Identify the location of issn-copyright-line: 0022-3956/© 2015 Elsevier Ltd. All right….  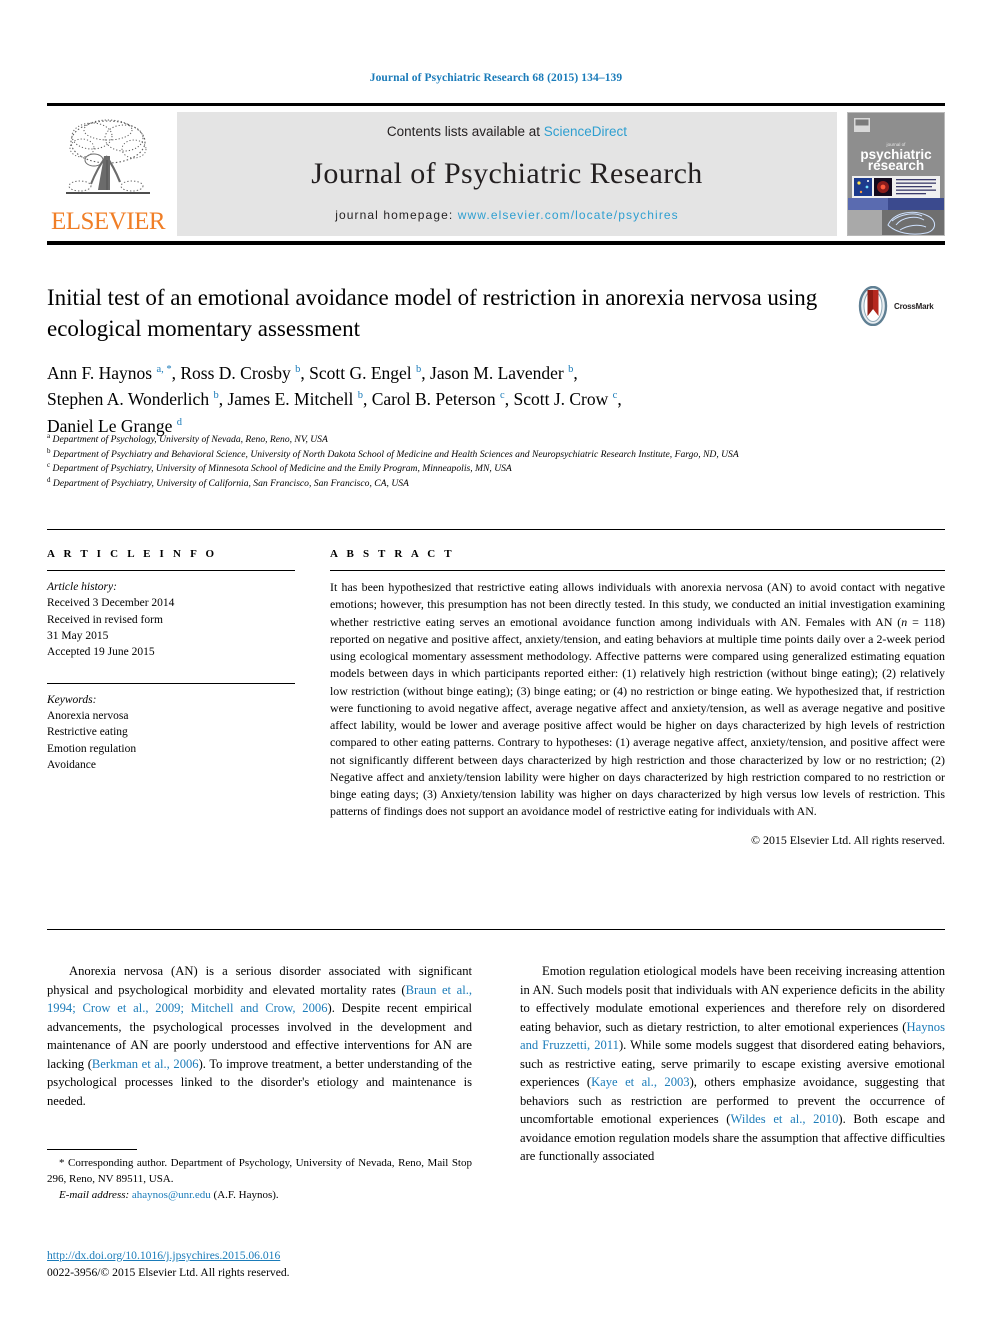
(168, 1273).